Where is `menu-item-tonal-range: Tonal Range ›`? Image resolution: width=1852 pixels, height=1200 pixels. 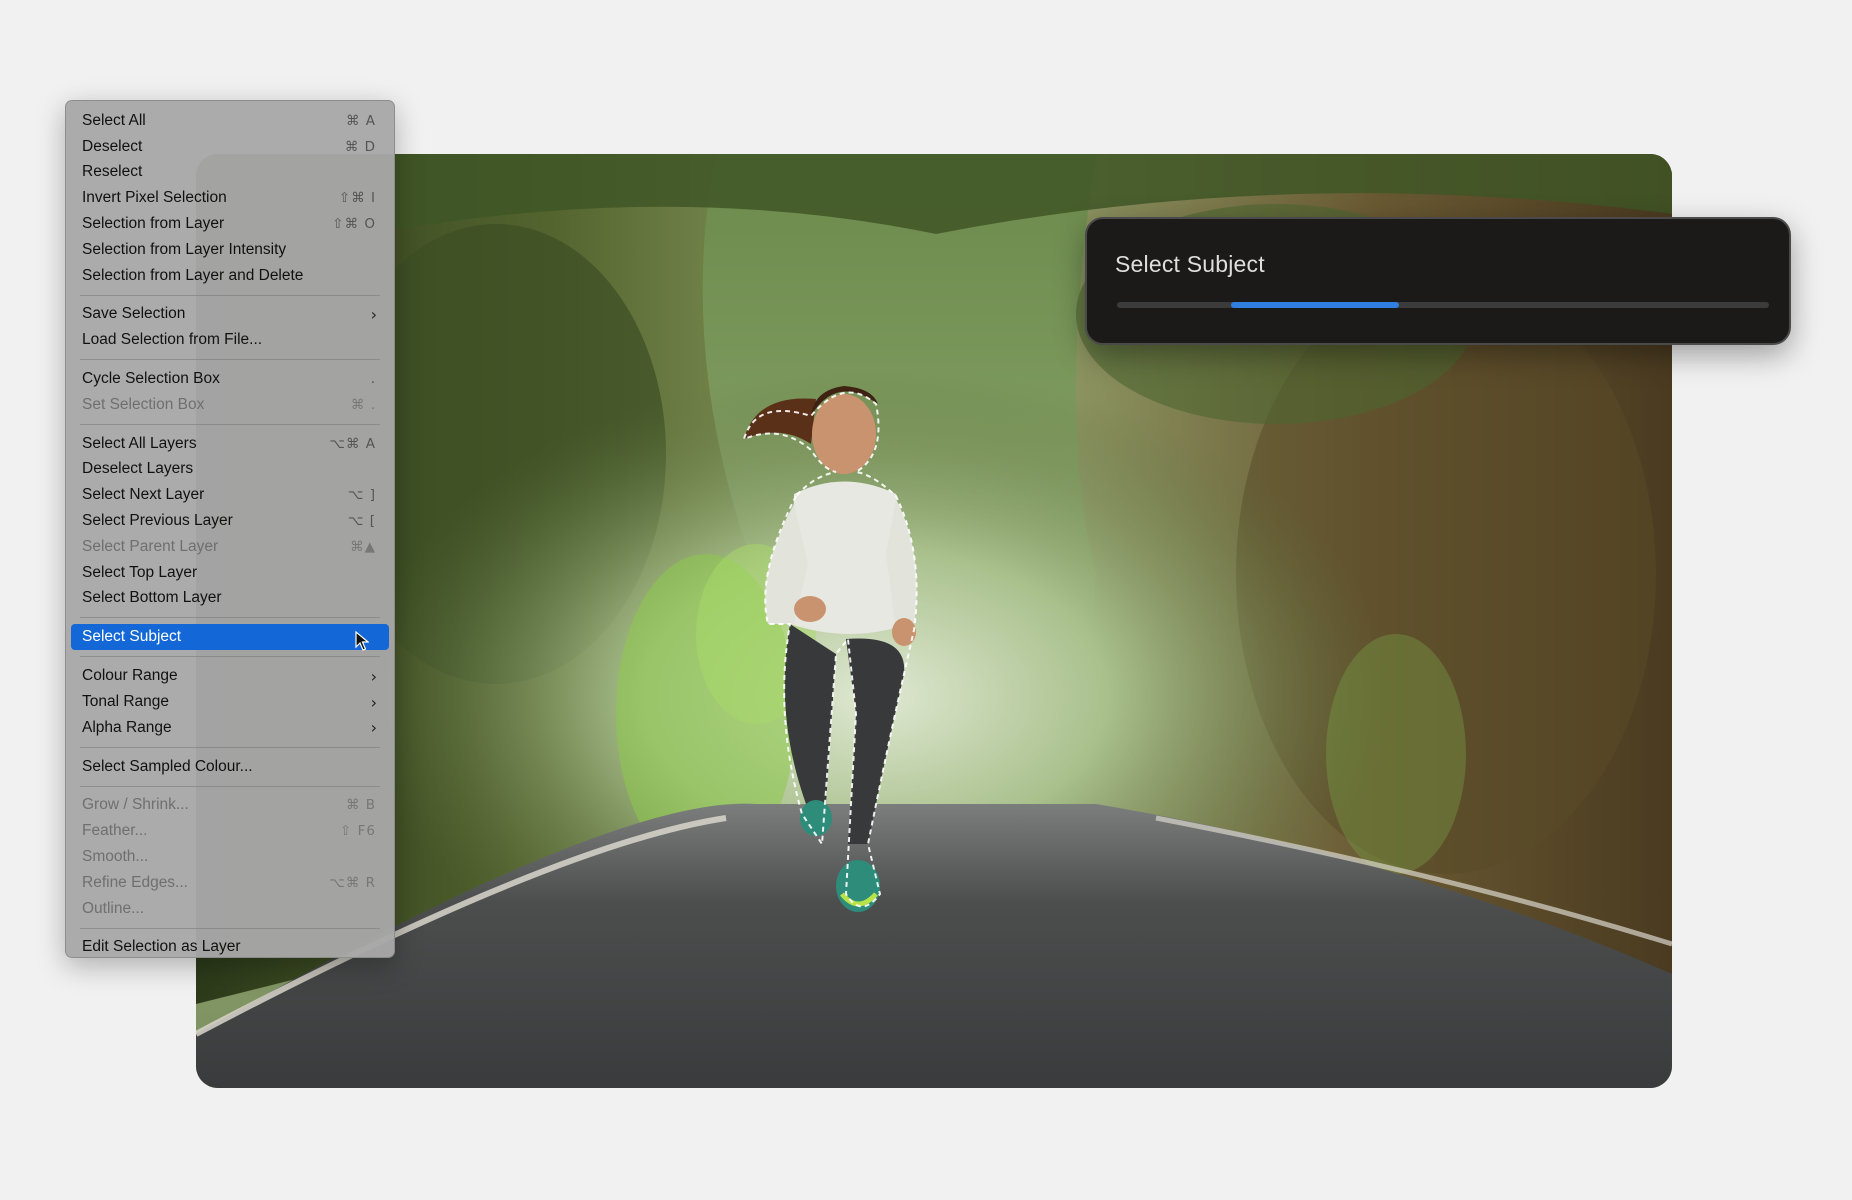 menu-item-tonal-range: Tonal Range › is located at coordinates (230, 702).